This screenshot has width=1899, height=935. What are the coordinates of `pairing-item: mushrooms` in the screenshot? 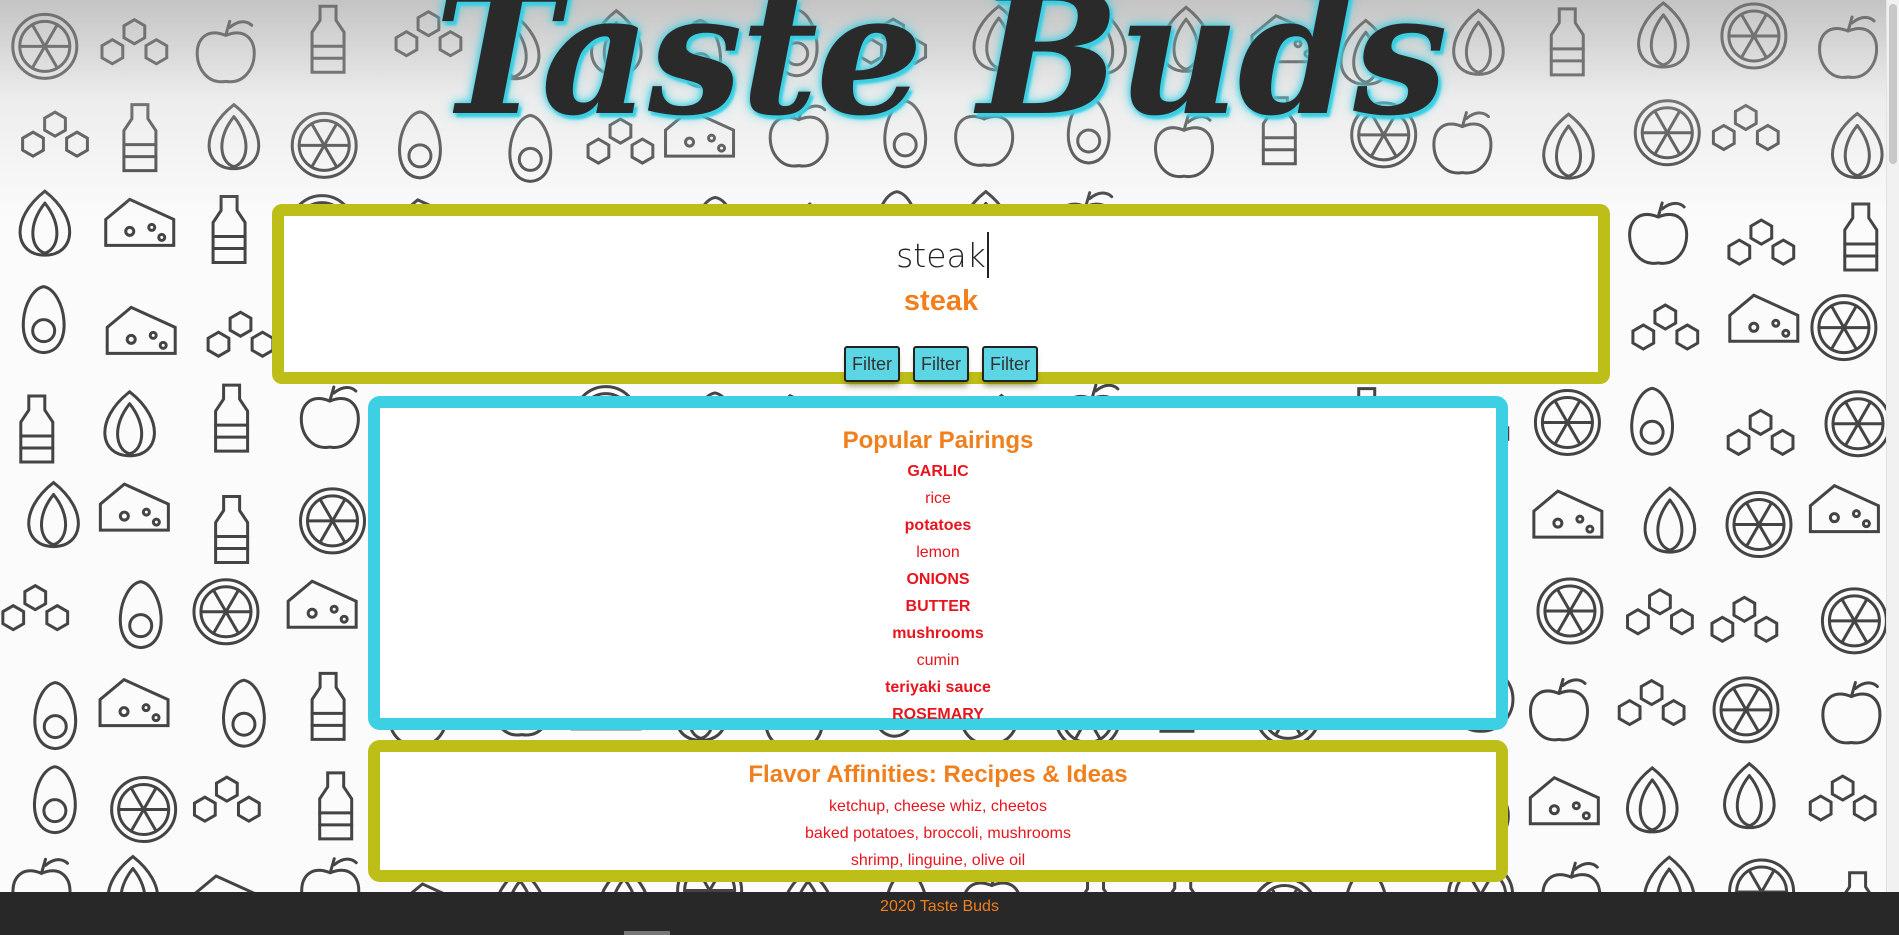 It's located at (938, 633).